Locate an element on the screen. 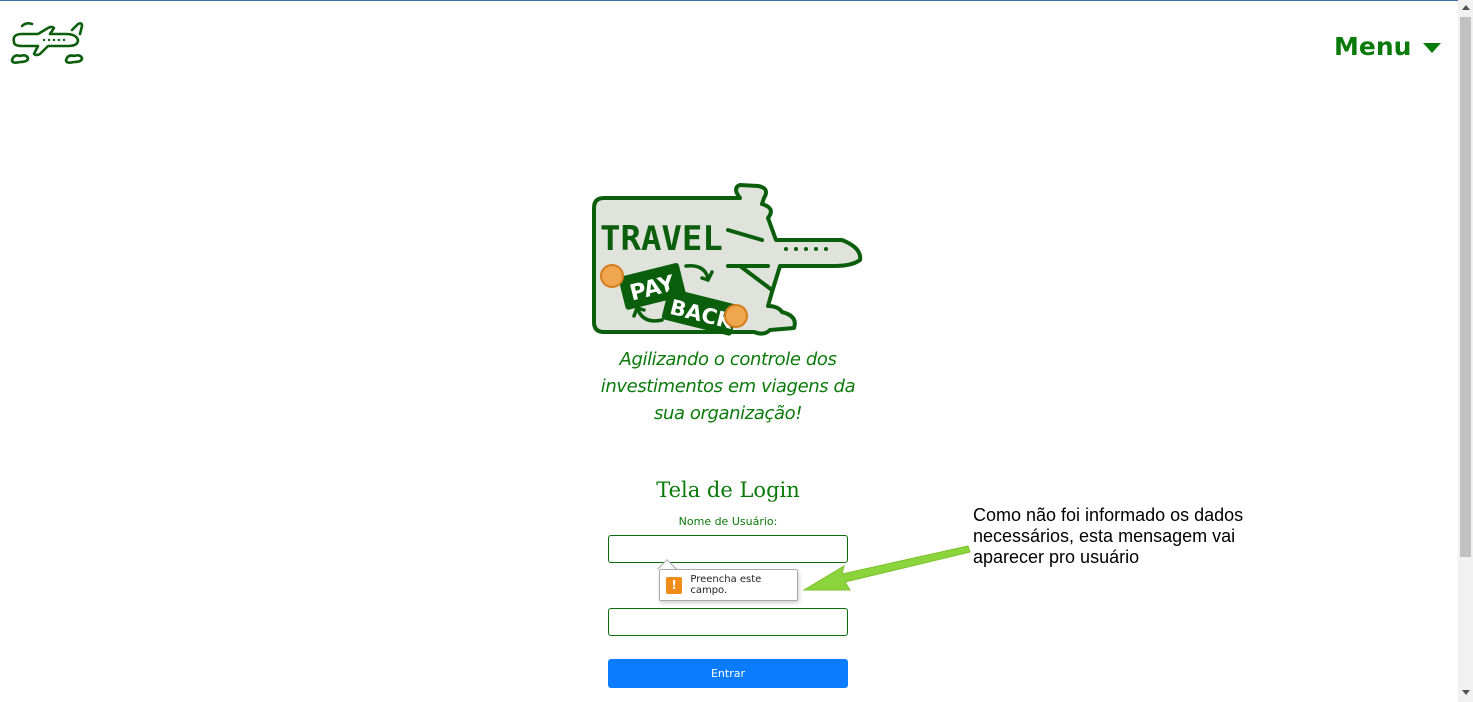  scroll-up-arrow-icon is located at coordinates (1466, 7).